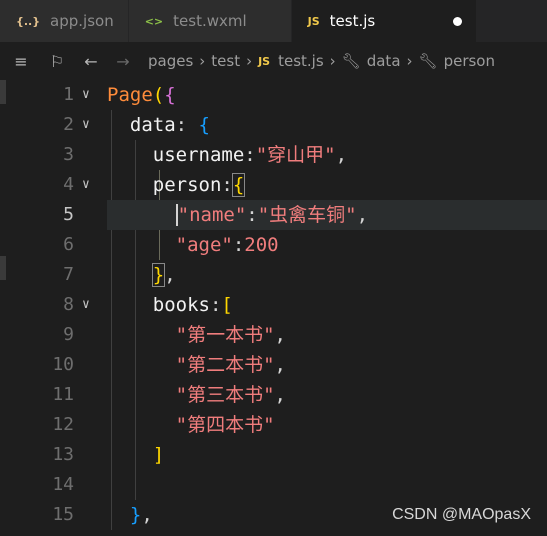 Image resolution: width=547 pixels, height=536 pixels. What do you see at coordinates (21, 61) in the screenshot?
I see `list-icon: ≡` at bounding box center [21, 61].